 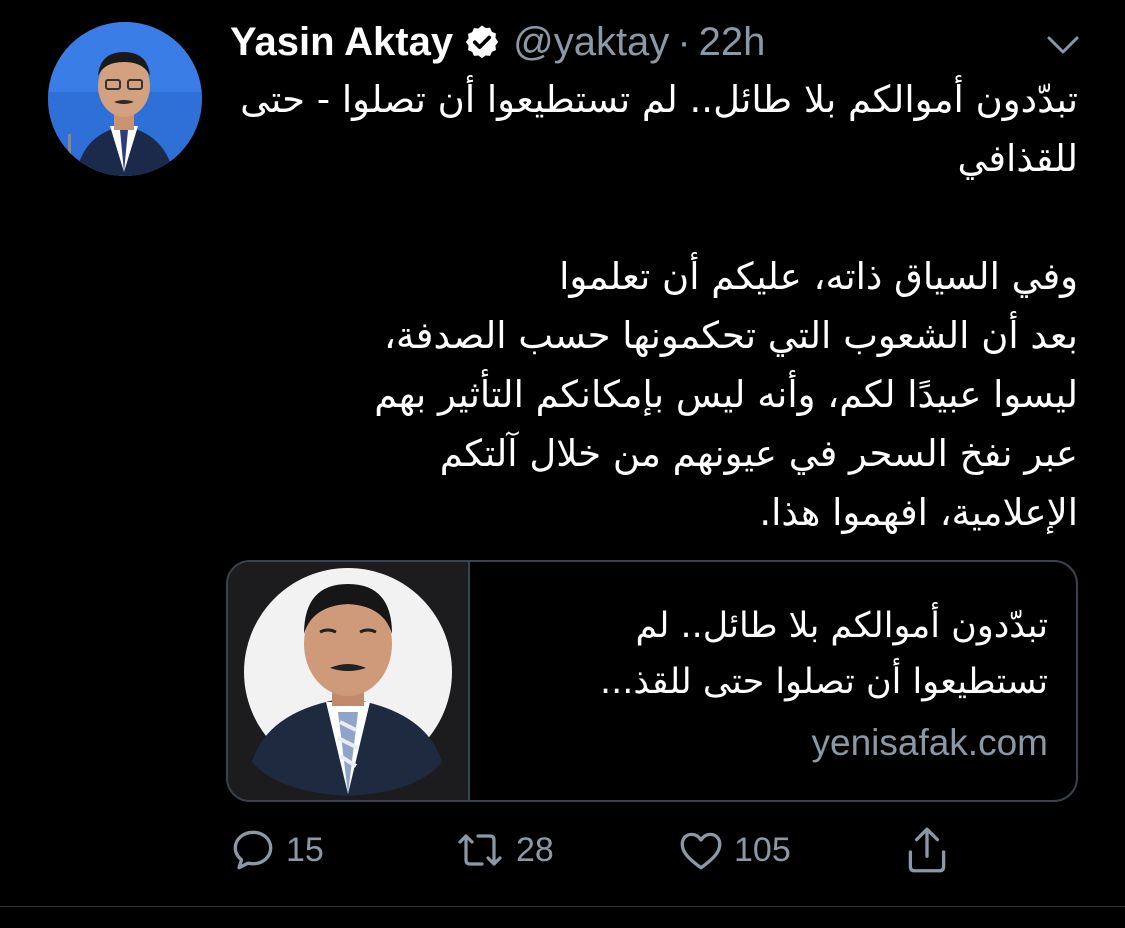 What do you see at coordinates (482, 42) in the screenshot?
I see `verified-badge-icon` at bounding box center [482, 42].